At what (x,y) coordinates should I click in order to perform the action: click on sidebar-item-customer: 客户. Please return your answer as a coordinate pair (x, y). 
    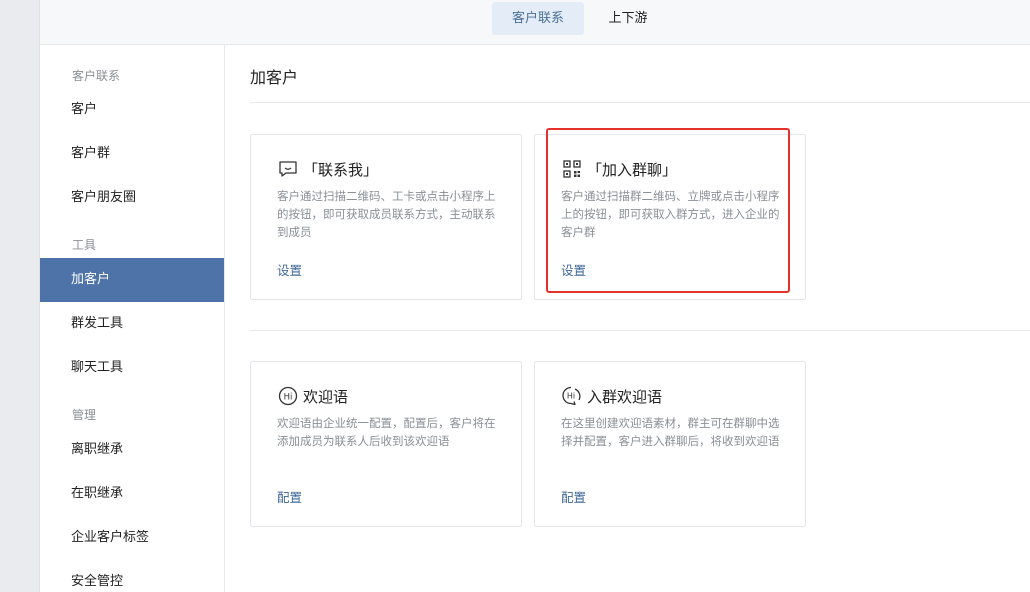
    Looking at the image, I should click on (132, 110).